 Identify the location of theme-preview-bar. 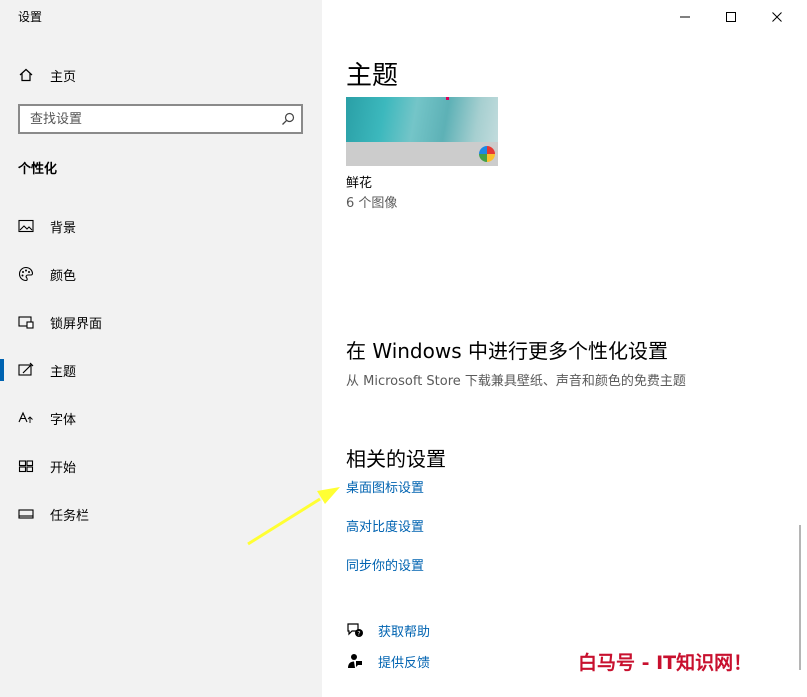
(422, 154).